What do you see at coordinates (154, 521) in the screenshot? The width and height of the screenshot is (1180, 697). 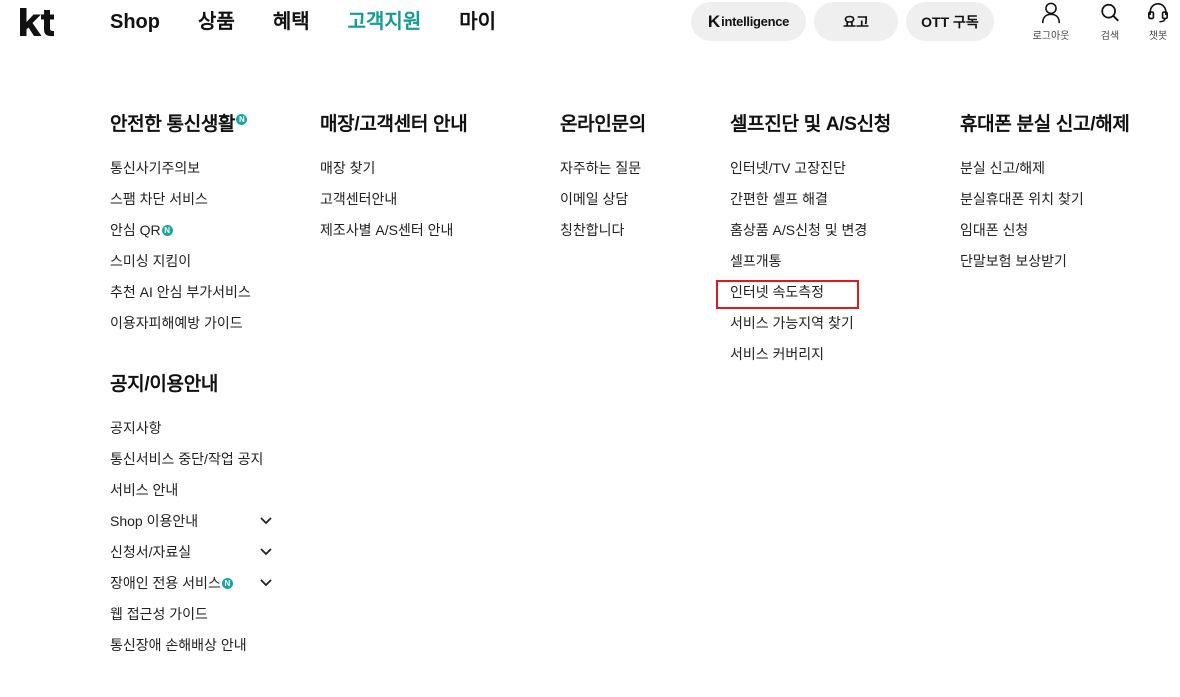 I see `shop-guide-link: Shop 이용안내` at bounding box center [154, 521].